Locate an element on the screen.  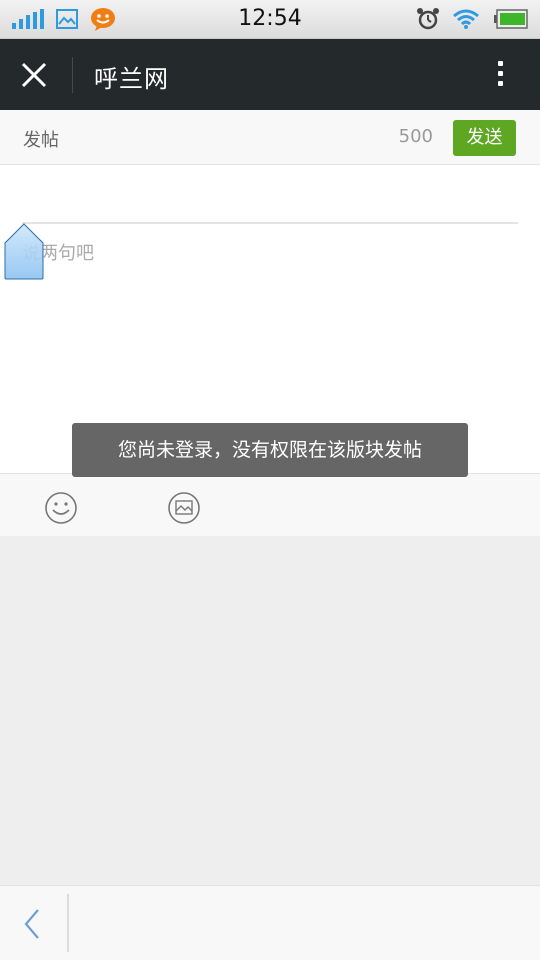
status-bar: 12:54 is located at coordinates (270, 19).